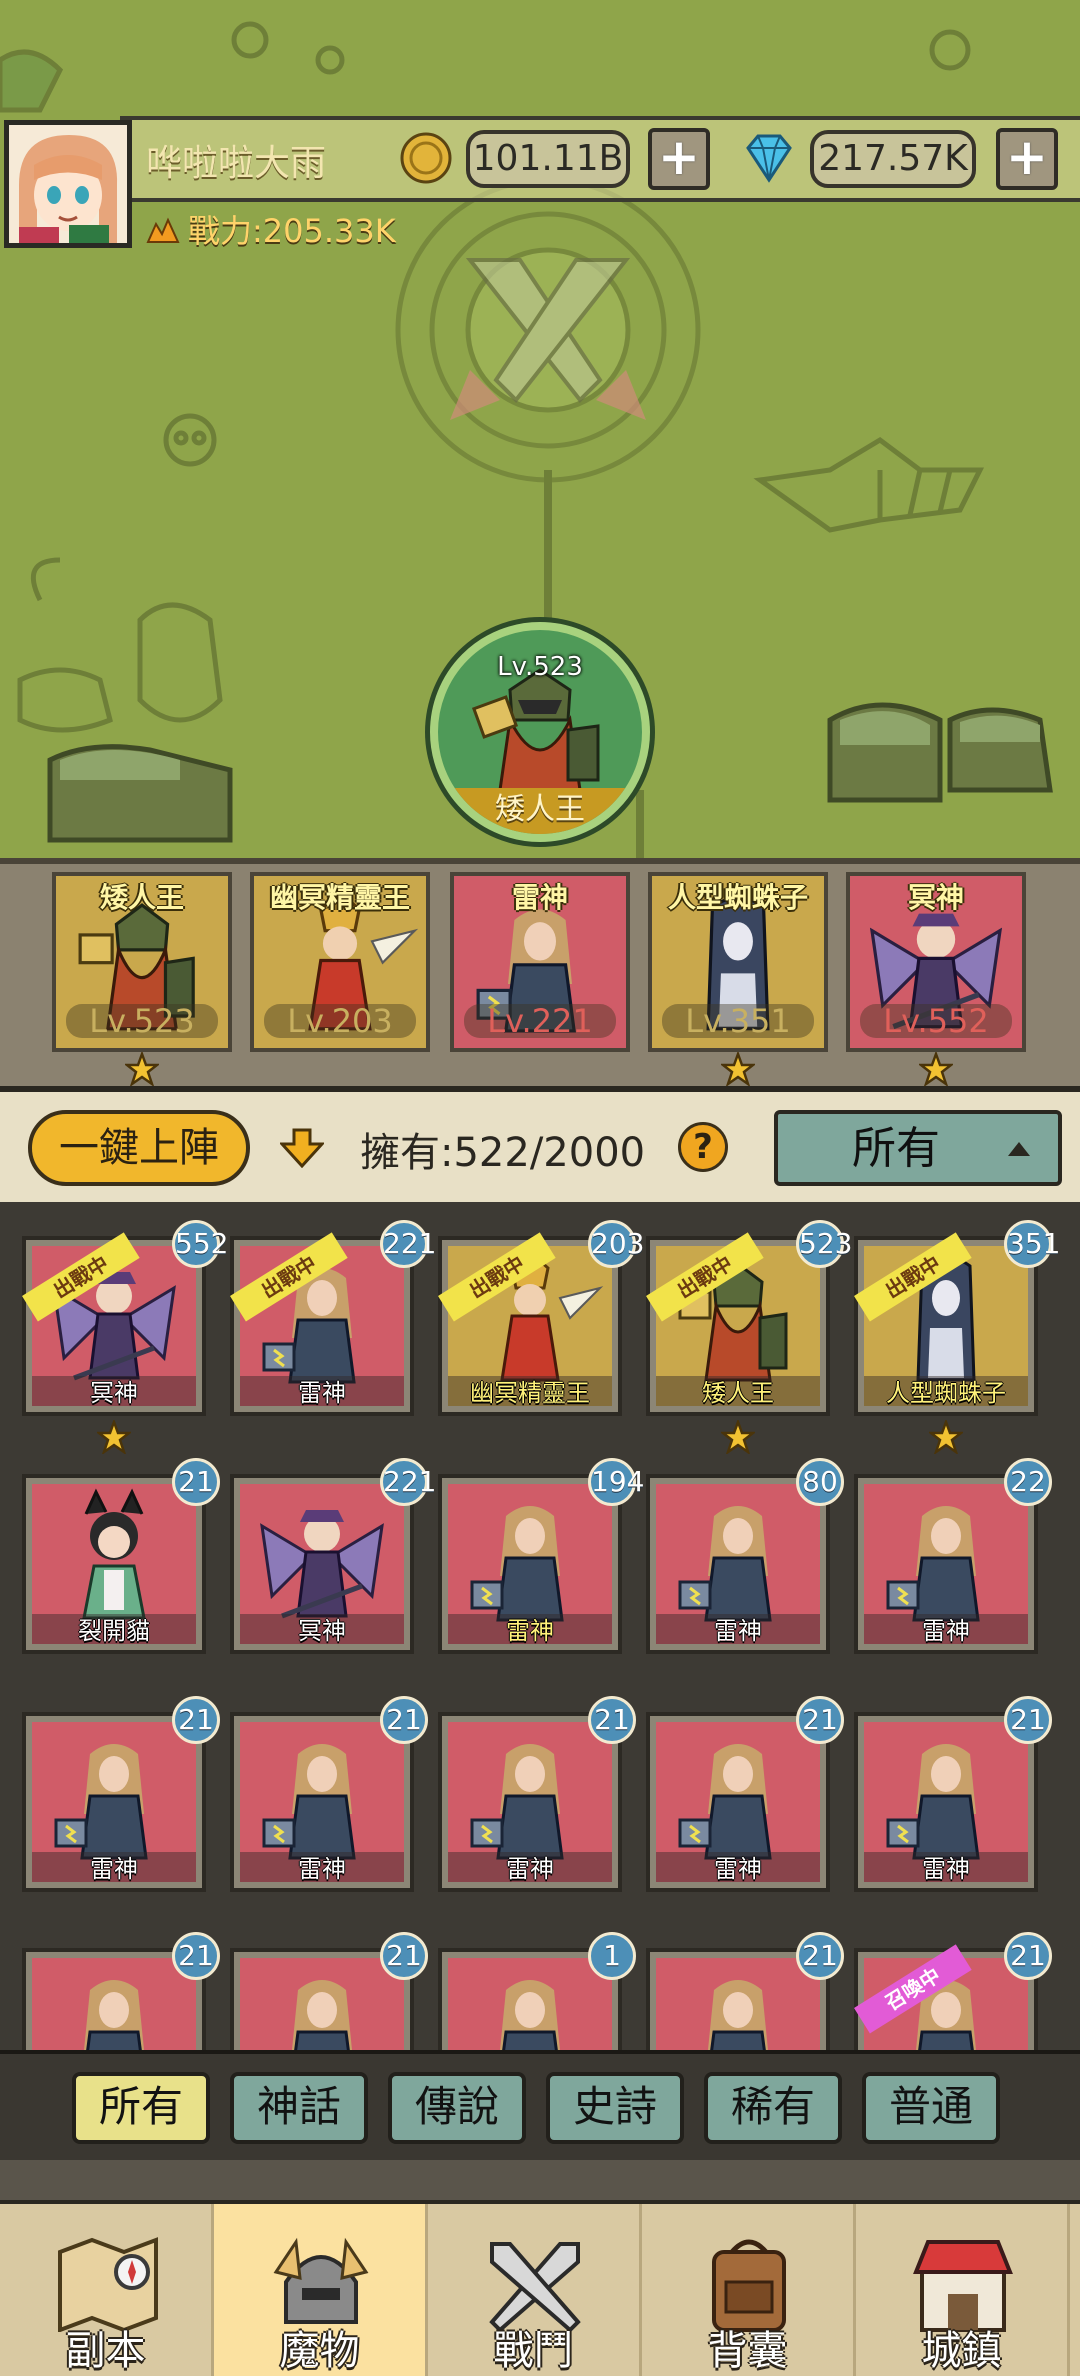 This screenshot has width=1080, height=2376. I want to click on add-gold-button: +, so click(679, 159).